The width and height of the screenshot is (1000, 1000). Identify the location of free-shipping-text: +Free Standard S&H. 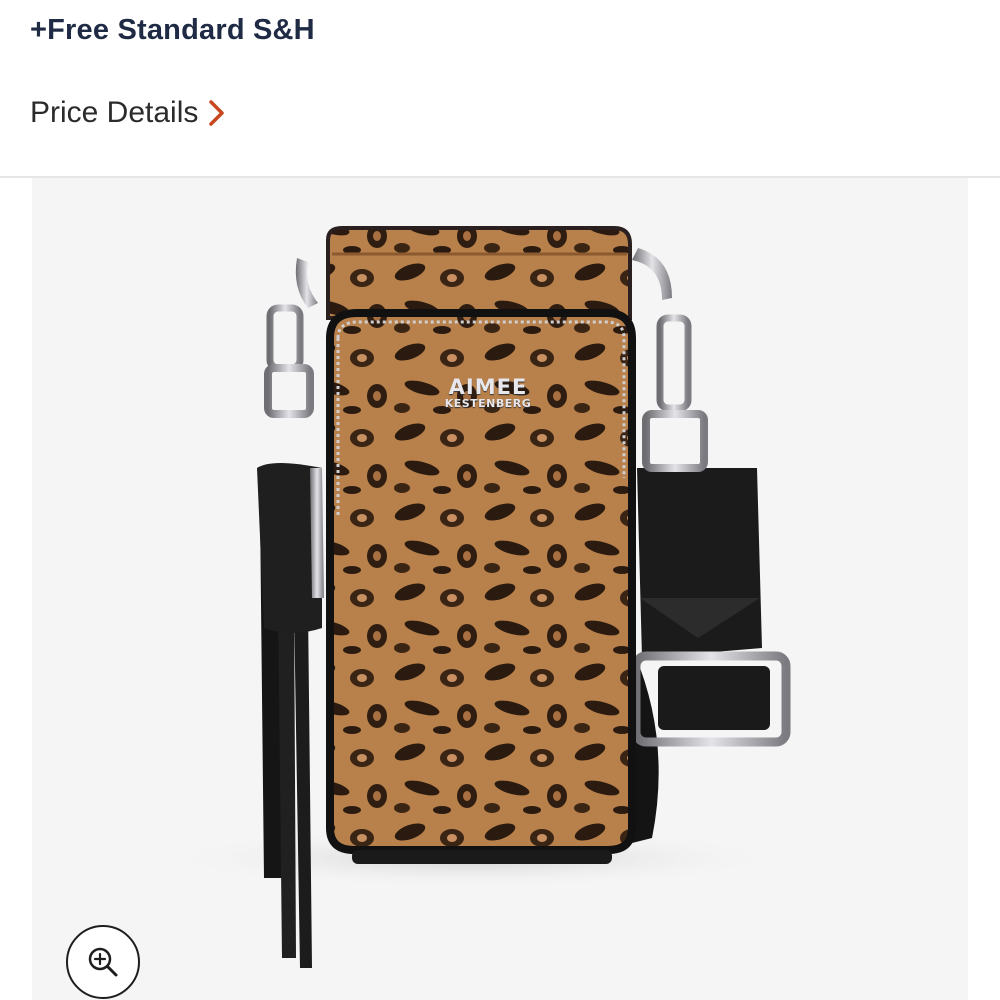
(172, 30).